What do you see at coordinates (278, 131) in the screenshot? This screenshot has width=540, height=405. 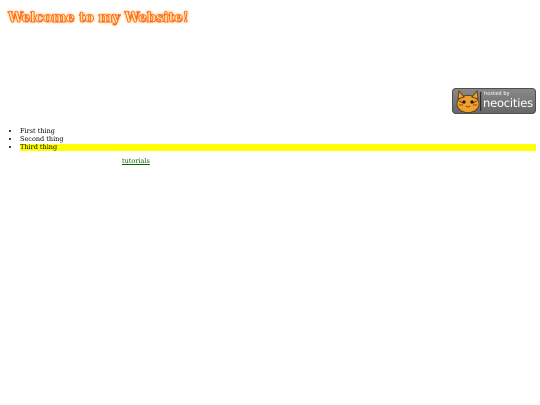 I see `list-item: First thing` at bounding box center [278, 131].